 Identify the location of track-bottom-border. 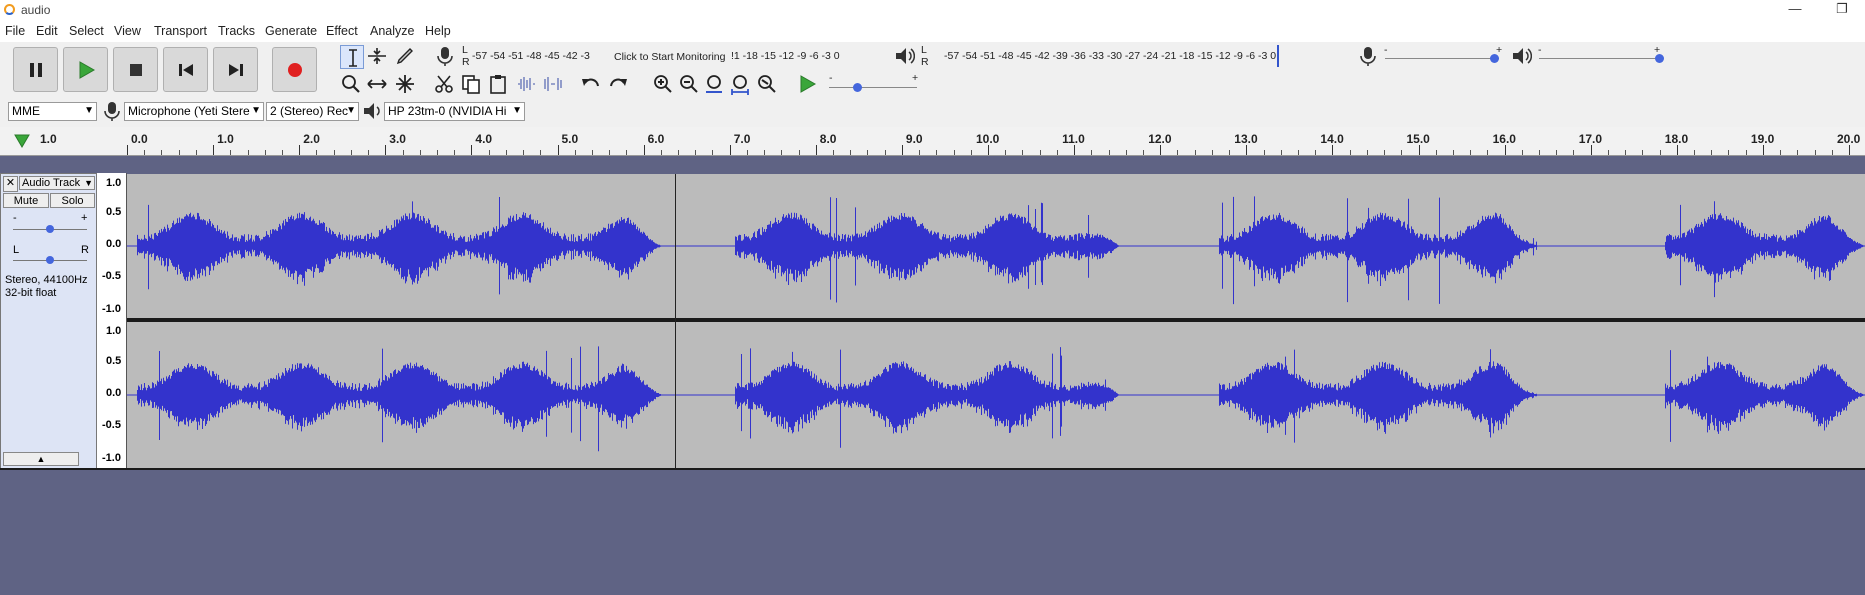
(932, 469).